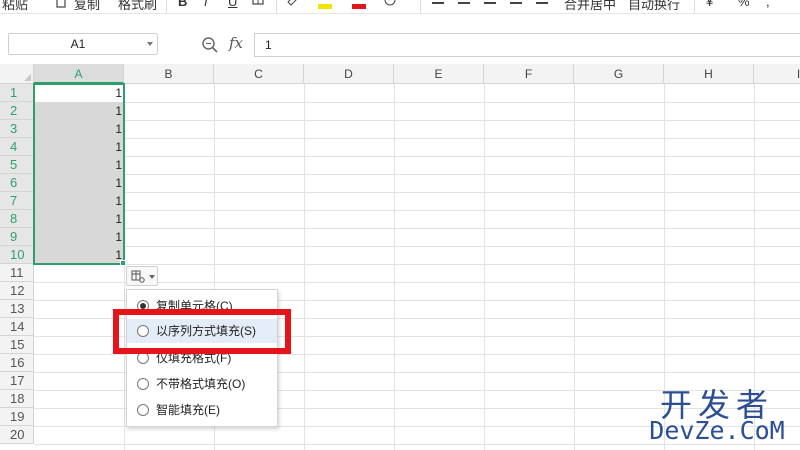 The image size is (800, 450). I want to click on name-box: A1, so click(83, 44).